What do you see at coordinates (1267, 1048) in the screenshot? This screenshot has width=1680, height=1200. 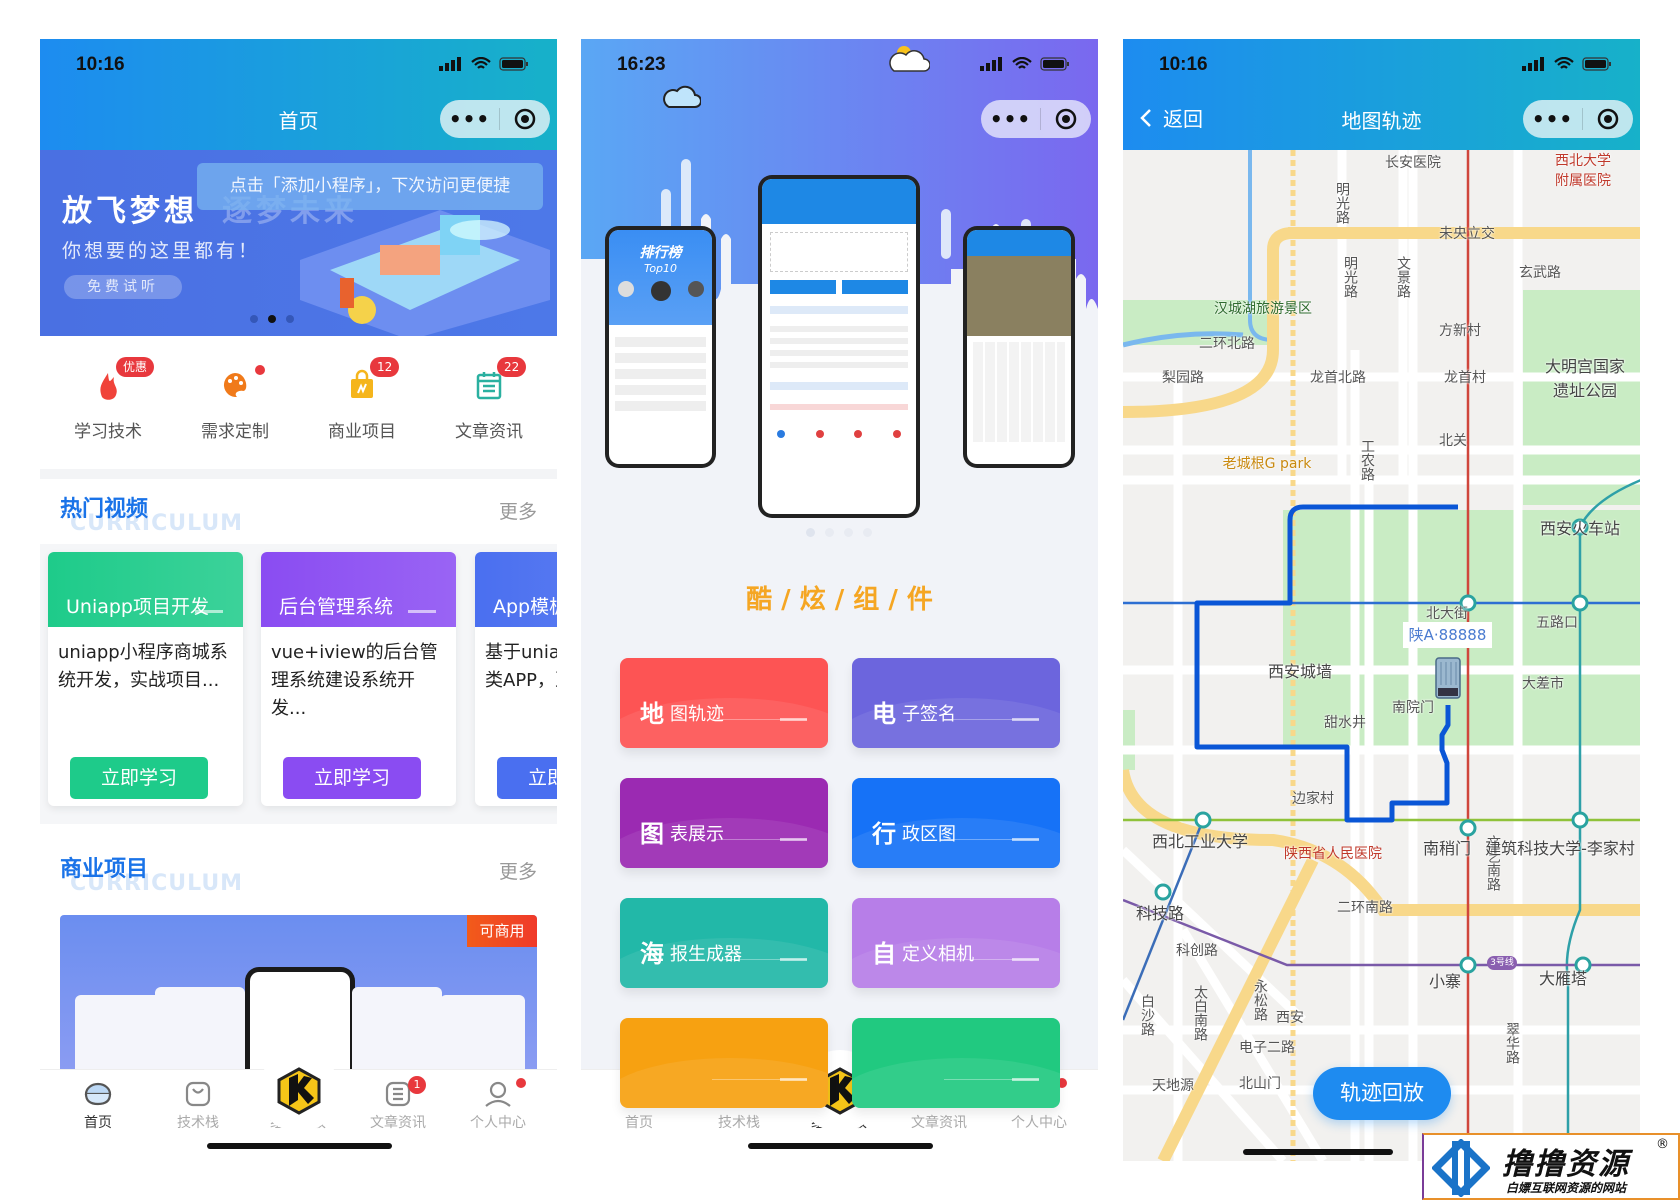 I see `map-label: 电子二路` at bounding box center [1267, 1048].